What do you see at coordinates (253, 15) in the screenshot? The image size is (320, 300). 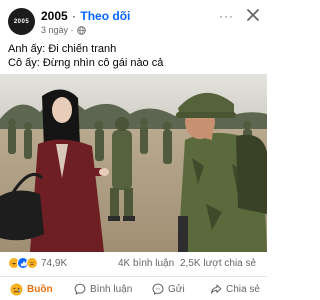 I see `close-icon` at bounding box center [253, 15].